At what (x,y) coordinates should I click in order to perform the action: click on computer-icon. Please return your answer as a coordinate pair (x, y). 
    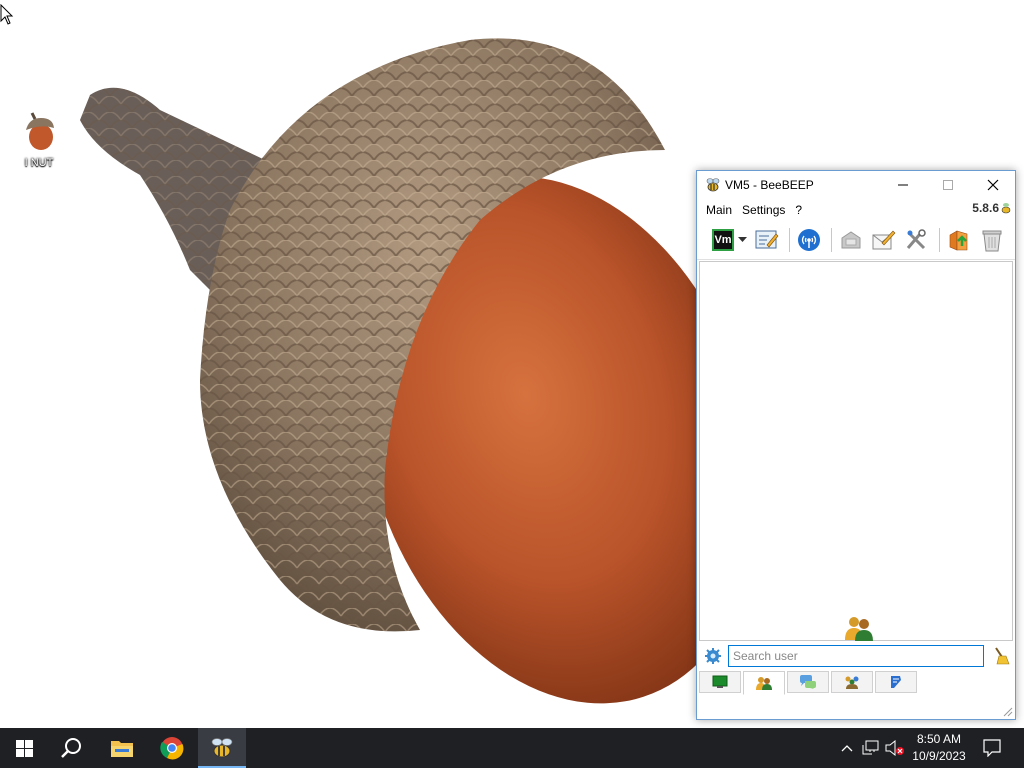
    Looking at the image, I should click on (720, 681).